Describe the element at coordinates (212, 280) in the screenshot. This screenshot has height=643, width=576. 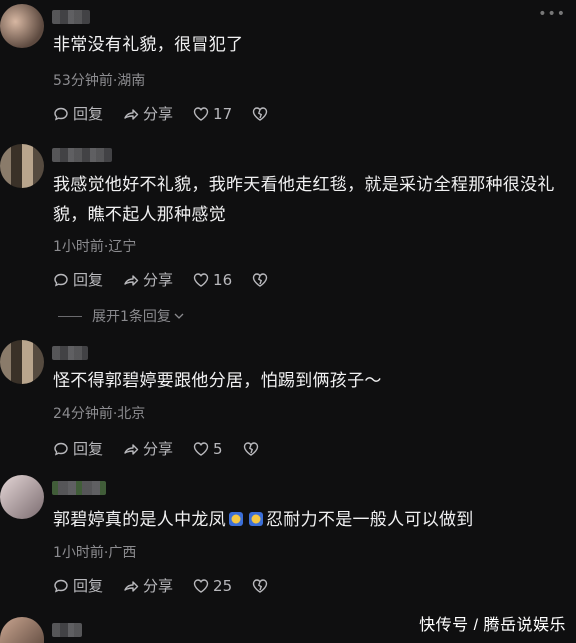
I see `like-button: 16` at that location.